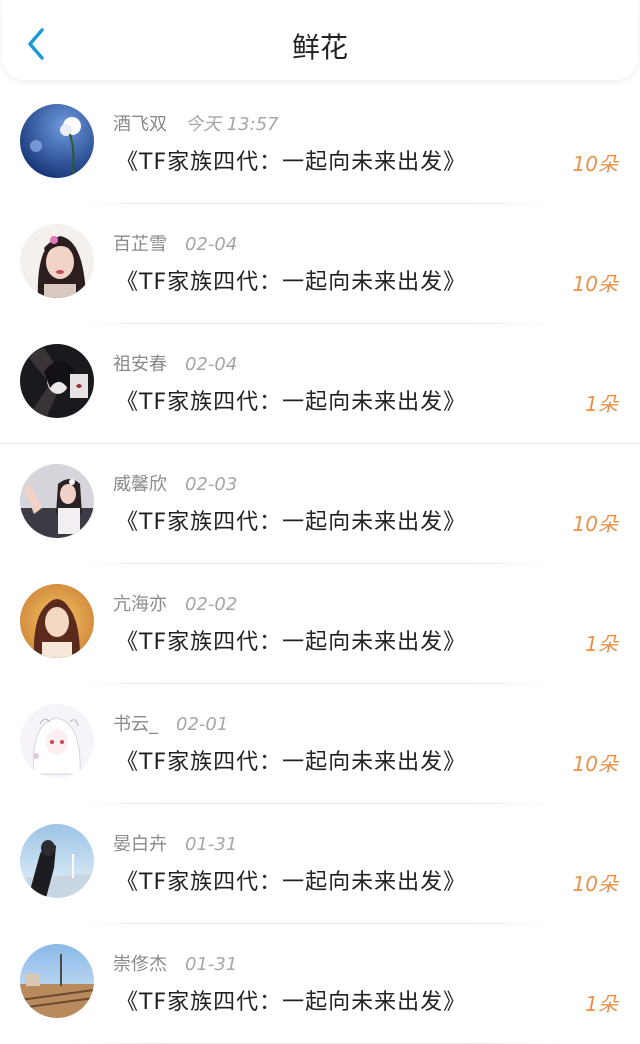 The image size is (640, 1044). What do you see at coordinates (320, 744) in the screenshot?
I see `list-item: 书云_ 02-01 《TF家族四代：一起向未来出发》 10朵` at bounding box center [320, 744].